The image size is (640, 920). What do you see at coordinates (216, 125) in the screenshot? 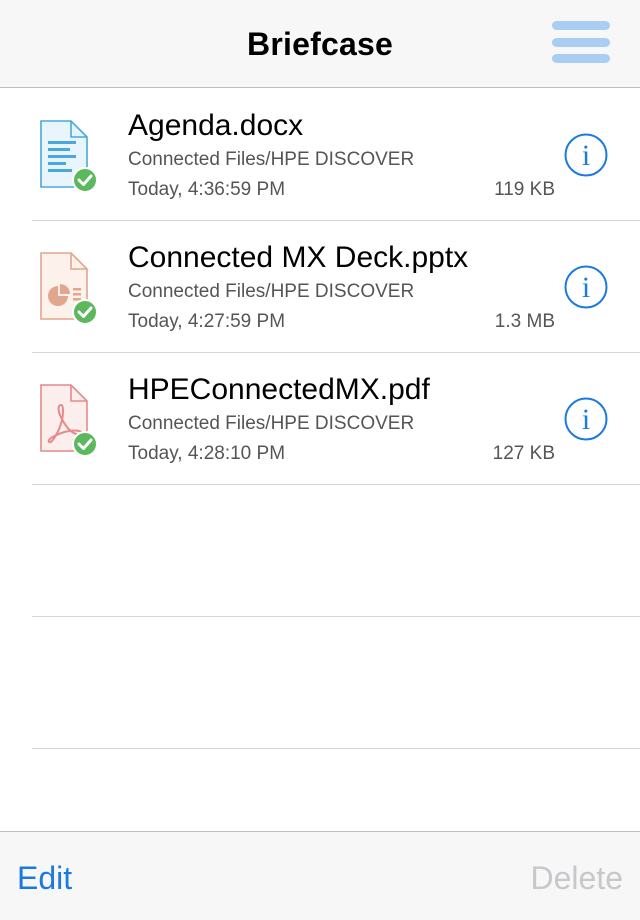
I see `file-name: Agenda.docx` at bounding box center [216, 125].